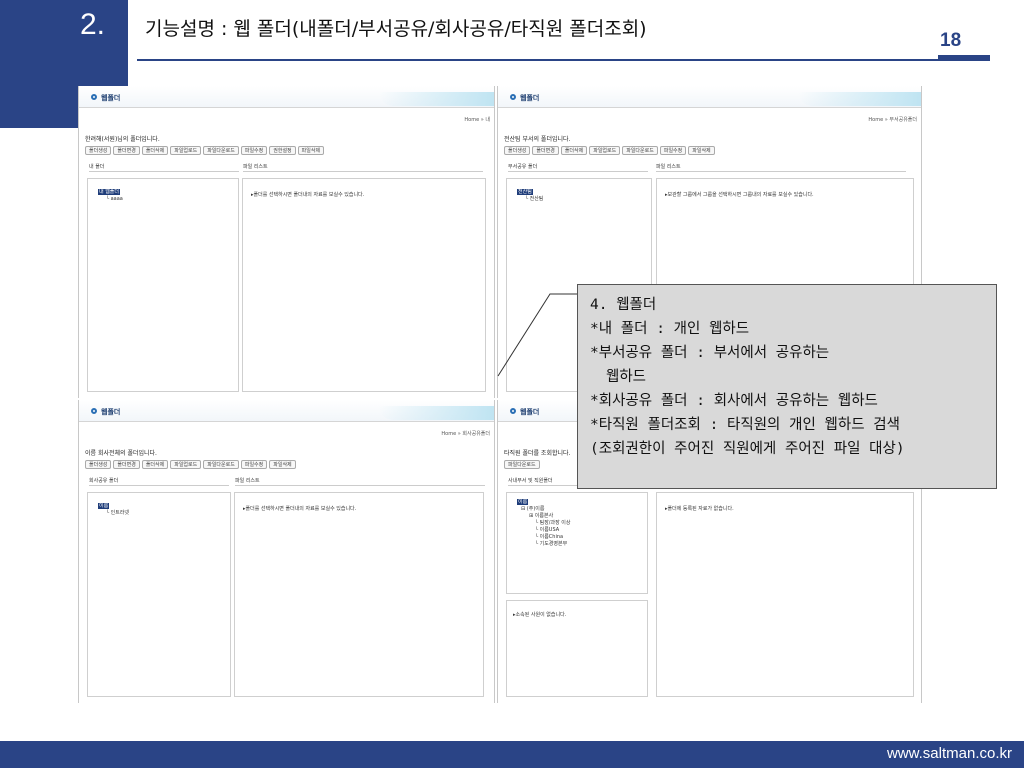 This screenshot has height=768, width=1024. Describe the element at coordinates (544, 516) in the screenshot. I see `tree-node: 이름본사` at that location.